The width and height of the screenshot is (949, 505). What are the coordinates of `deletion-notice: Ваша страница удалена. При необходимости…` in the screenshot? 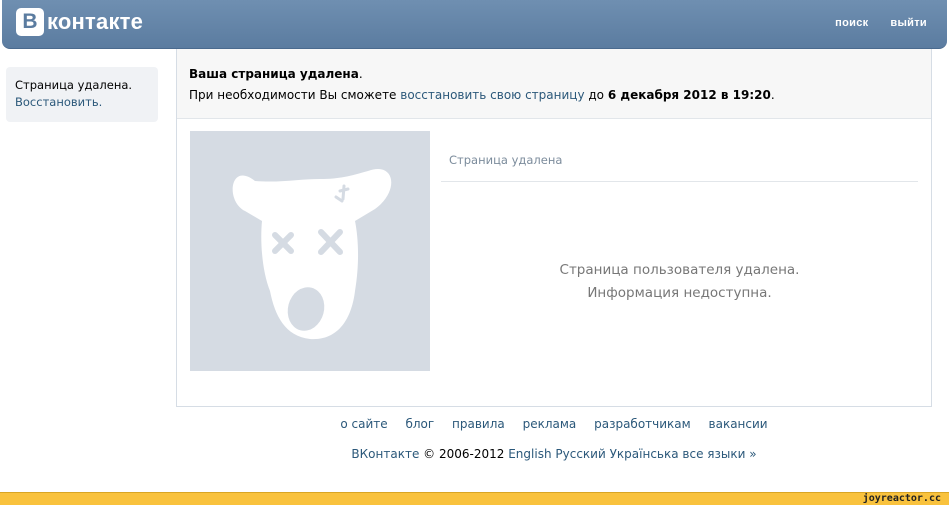 It's located at (554, 84).